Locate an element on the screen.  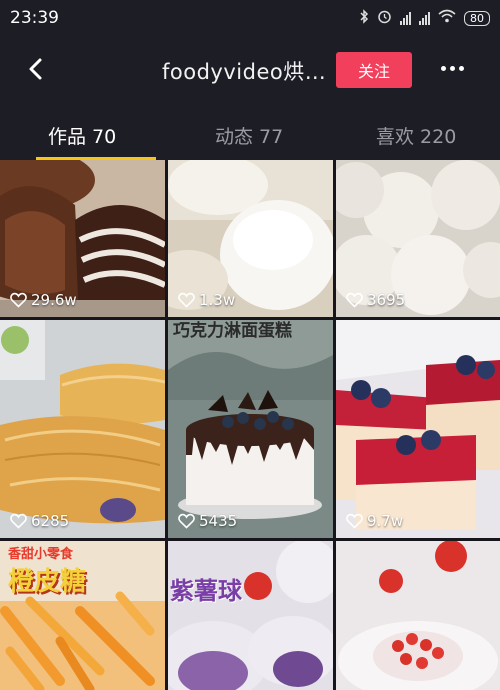
like-count: 5435 is located at coordinates (207, 521).